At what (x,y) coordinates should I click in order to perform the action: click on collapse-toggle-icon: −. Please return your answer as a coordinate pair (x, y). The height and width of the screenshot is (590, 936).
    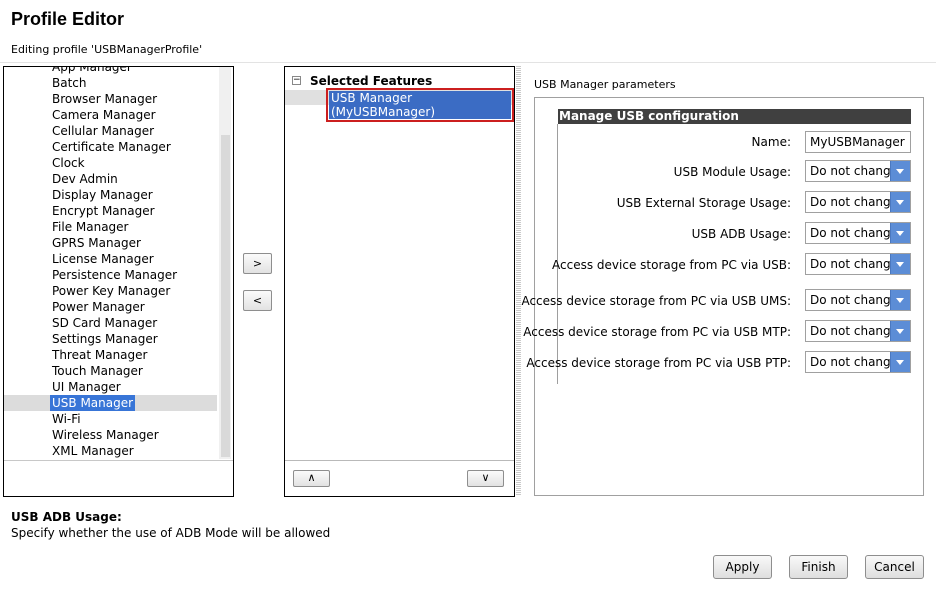
    Looking at the image, I should click on (296, 80).